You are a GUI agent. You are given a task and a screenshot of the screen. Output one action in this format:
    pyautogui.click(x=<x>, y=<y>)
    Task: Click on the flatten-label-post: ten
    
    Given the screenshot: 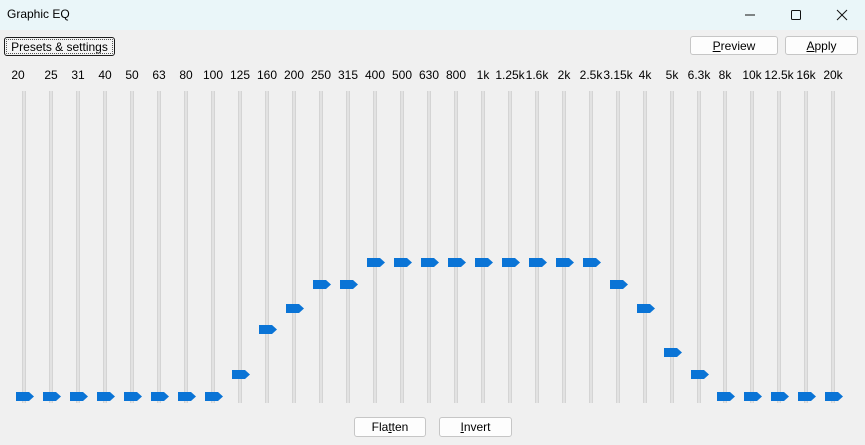 What is the action you would take?
    pyautogui.click(x=400, y=427)
    